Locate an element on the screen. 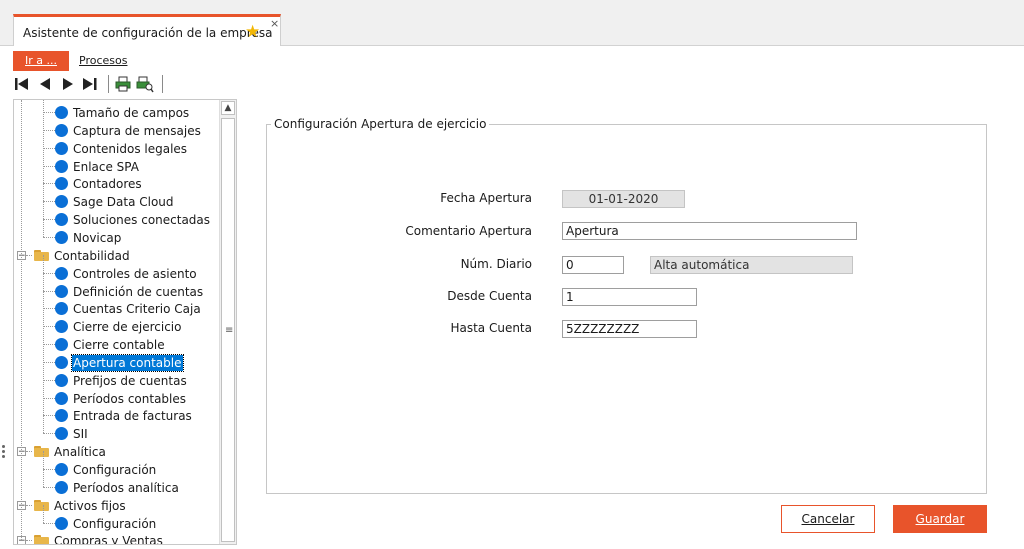 This screenshot has height=549, width=1024. tree-item-label: Sage Data Cloud is located at coordinates (123, 202).